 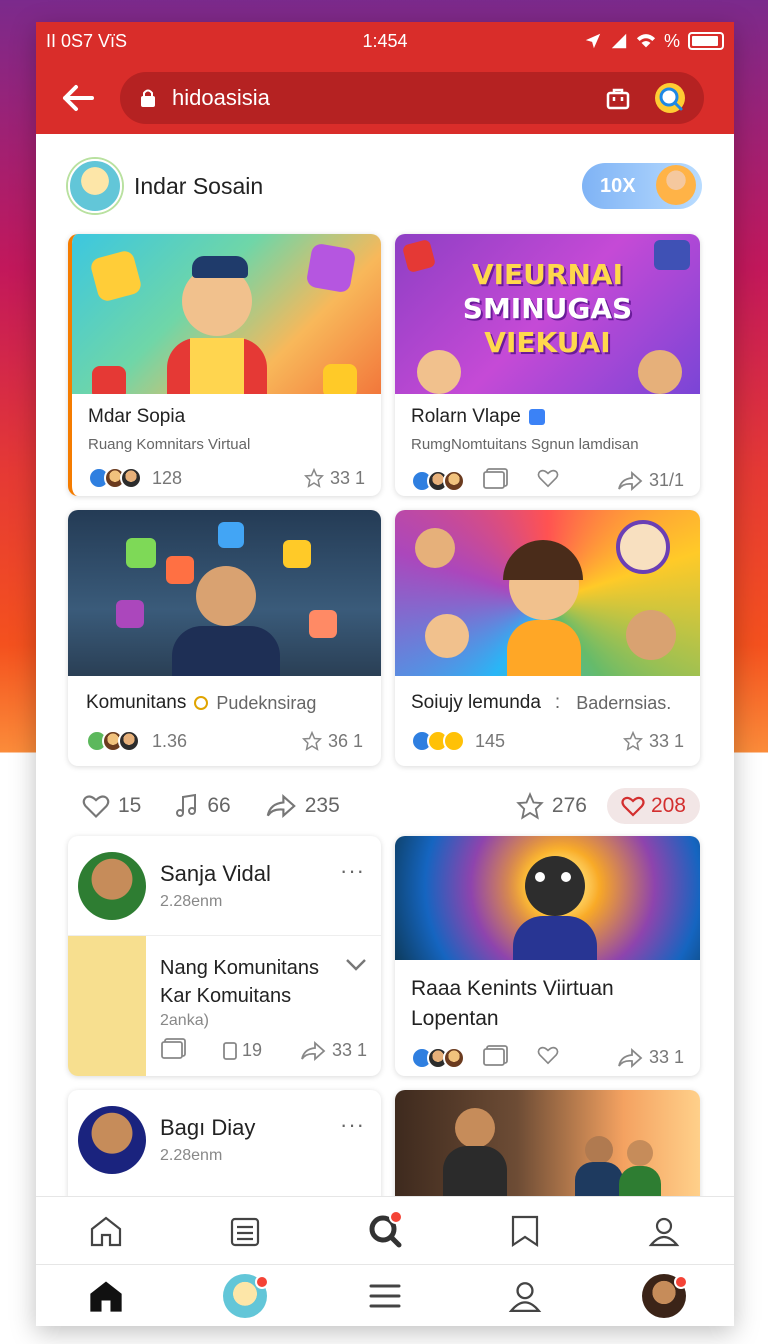 I want to click on tab-profile-photo, so click(x=664, y=1296).